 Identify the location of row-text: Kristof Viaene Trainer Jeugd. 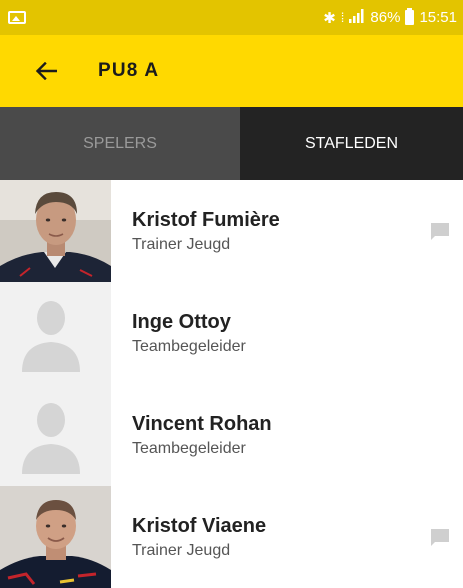
(199, 537).